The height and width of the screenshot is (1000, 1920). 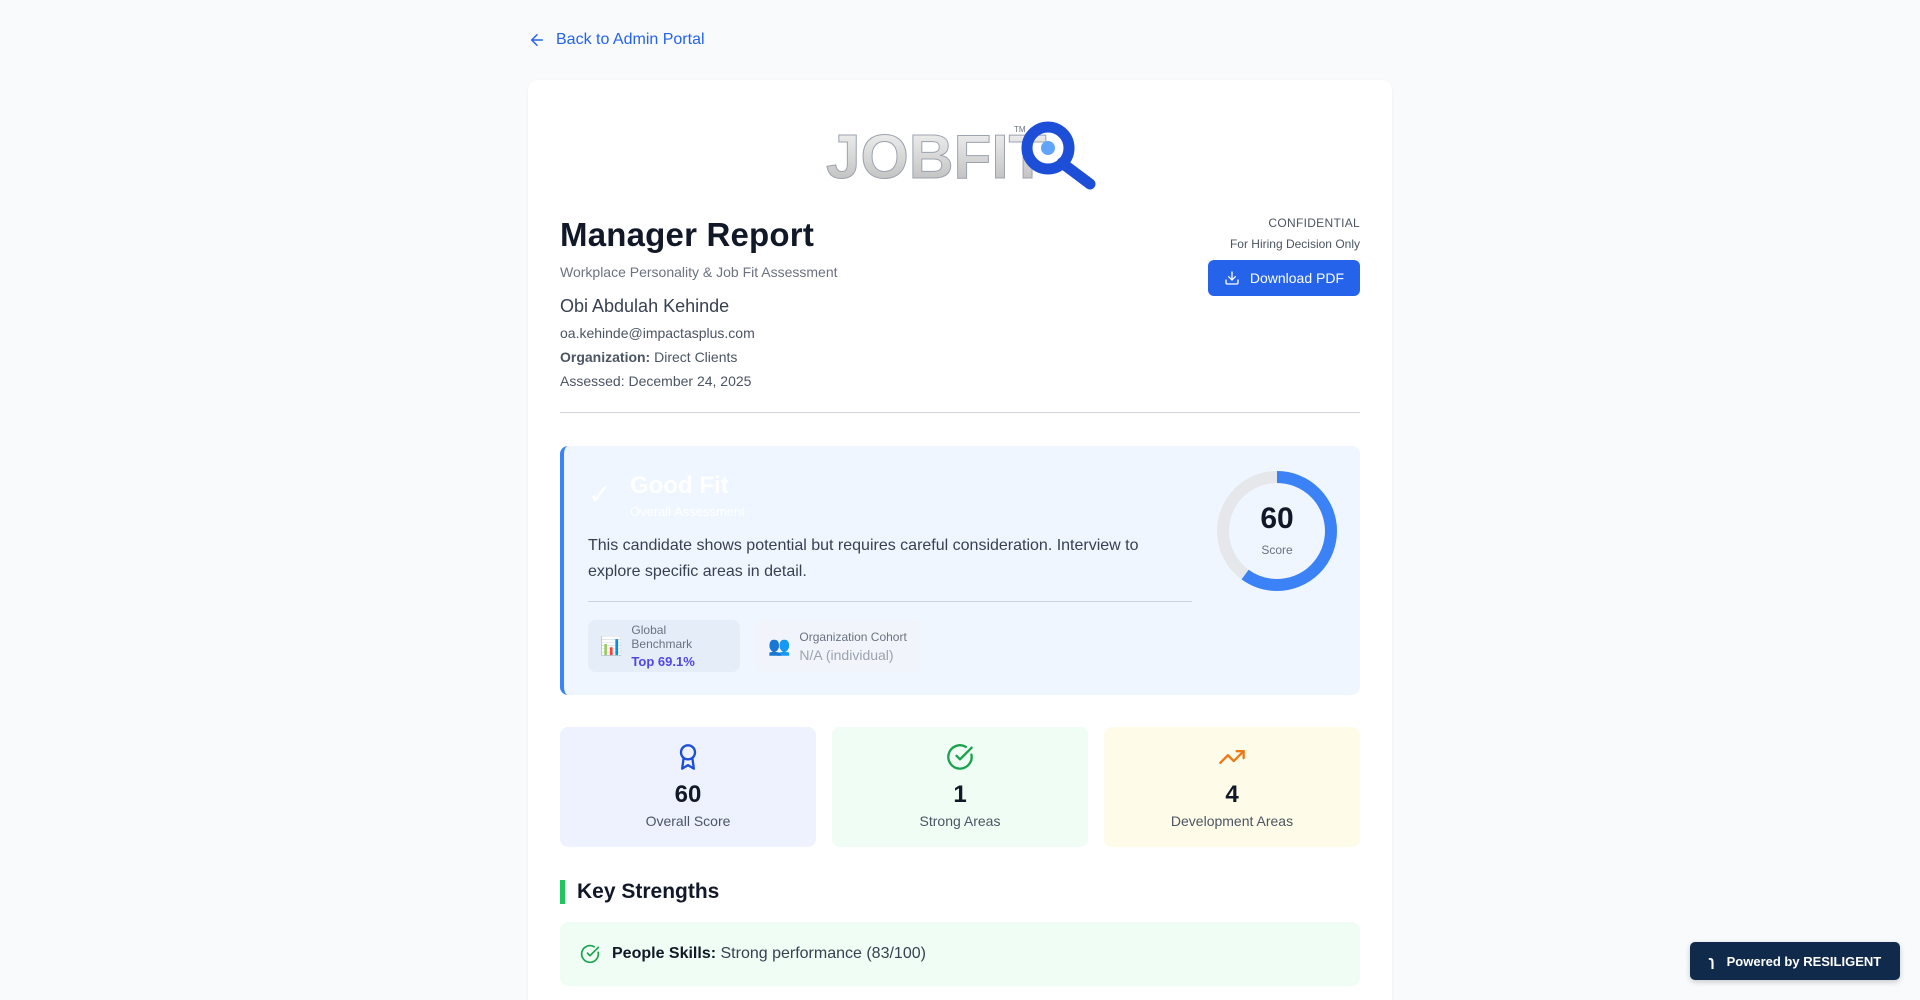 I want to click on download-icon, so click(x=1232, y=278).